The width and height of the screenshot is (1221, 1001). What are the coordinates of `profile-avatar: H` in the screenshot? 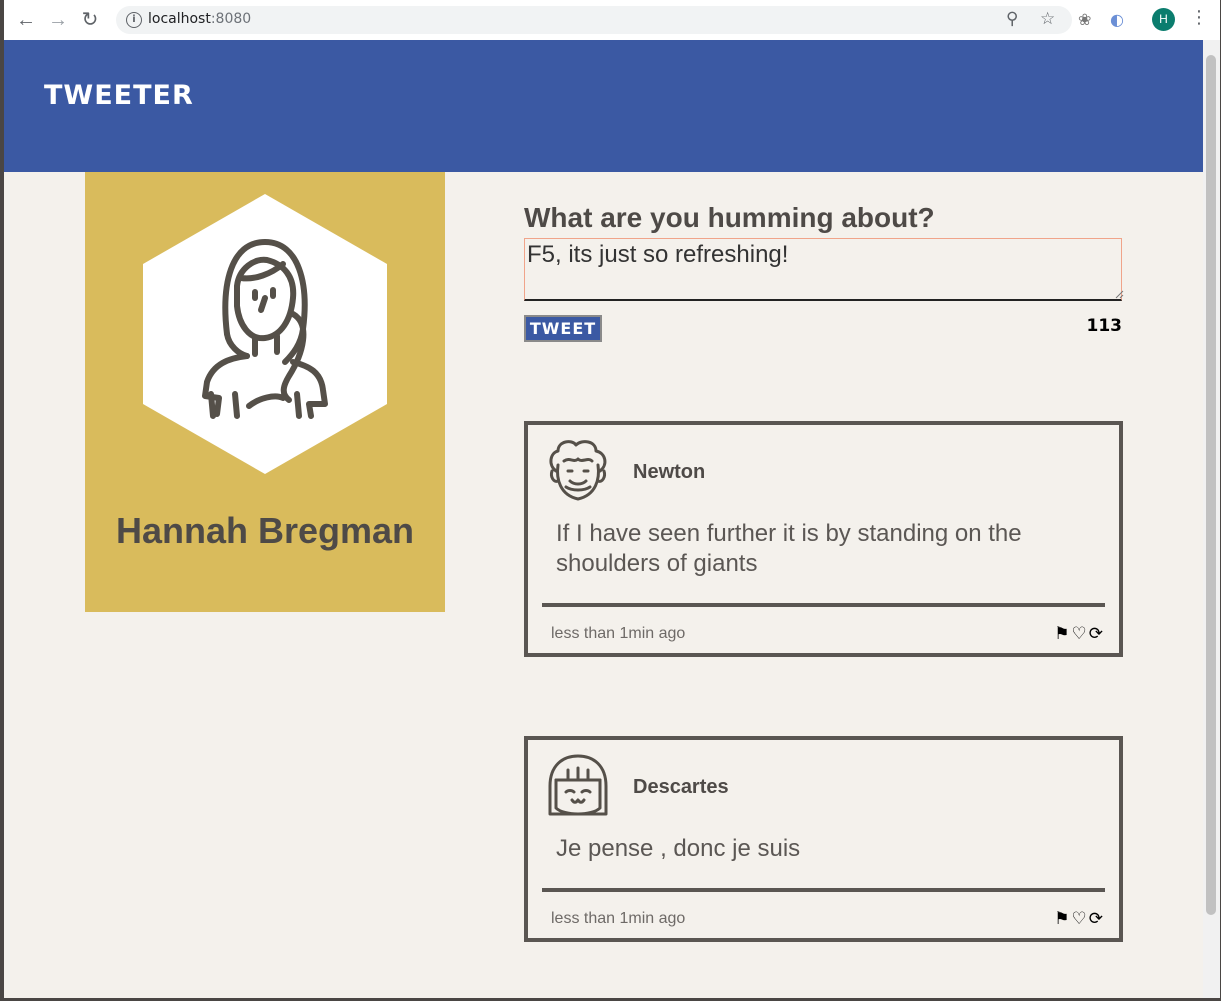 It's located at (1163, 19).